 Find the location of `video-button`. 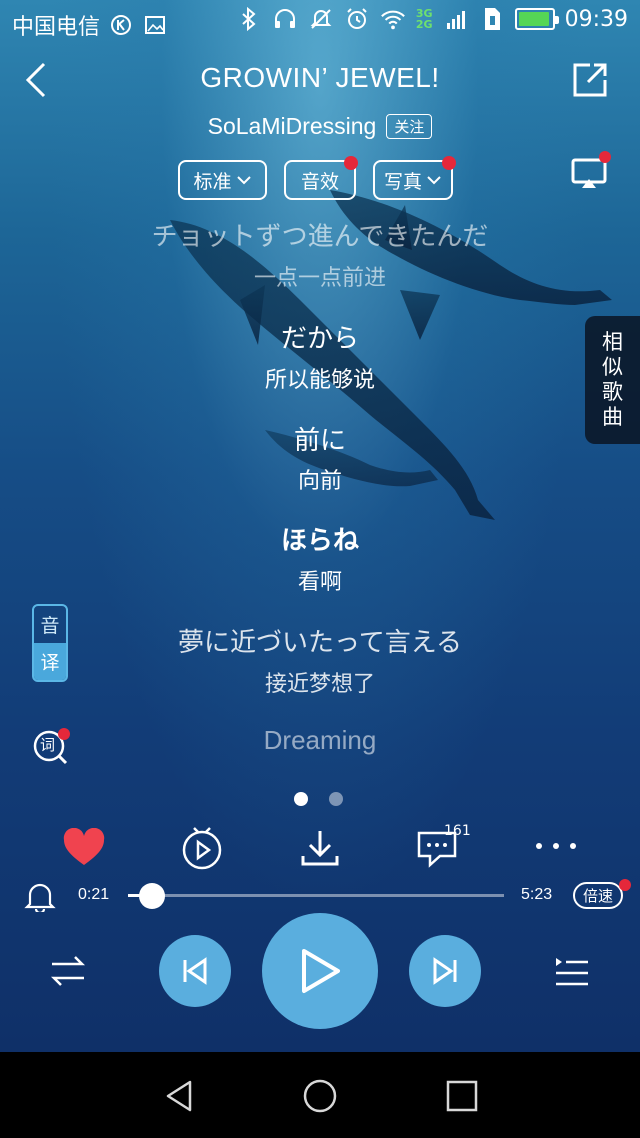

video-button is located at coordinates (202, 848).